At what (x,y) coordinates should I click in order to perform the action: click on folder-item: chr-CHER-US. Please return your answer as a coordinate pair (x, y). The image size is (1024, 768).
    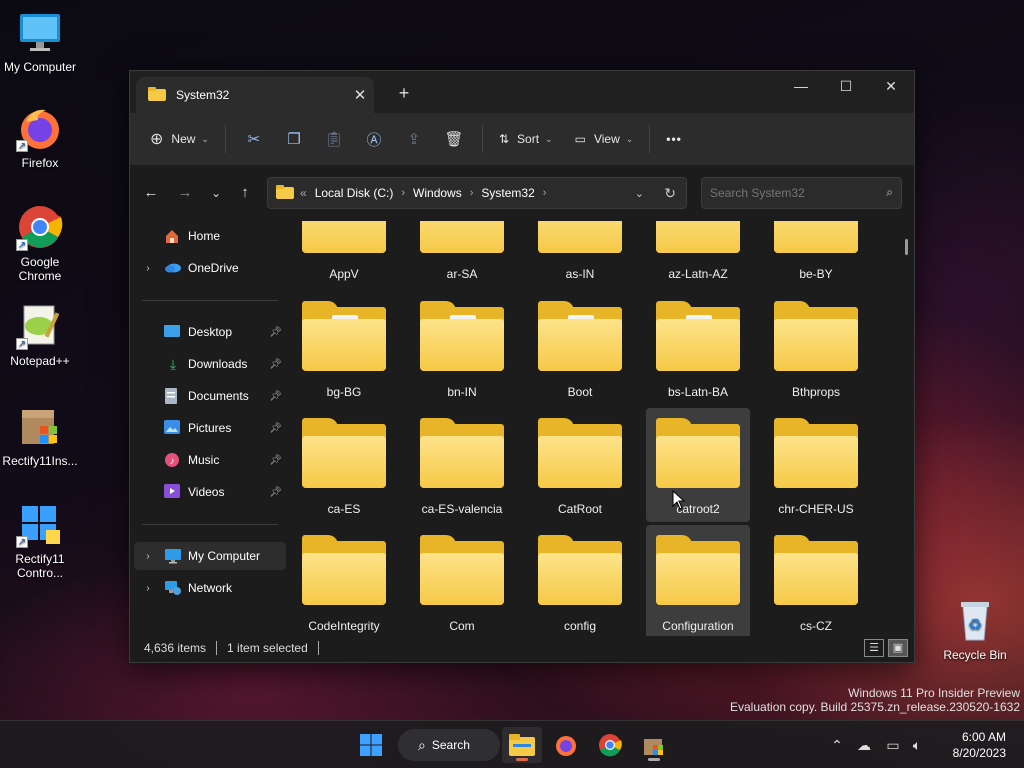
    Looking at the image, I should click on (816, 465).